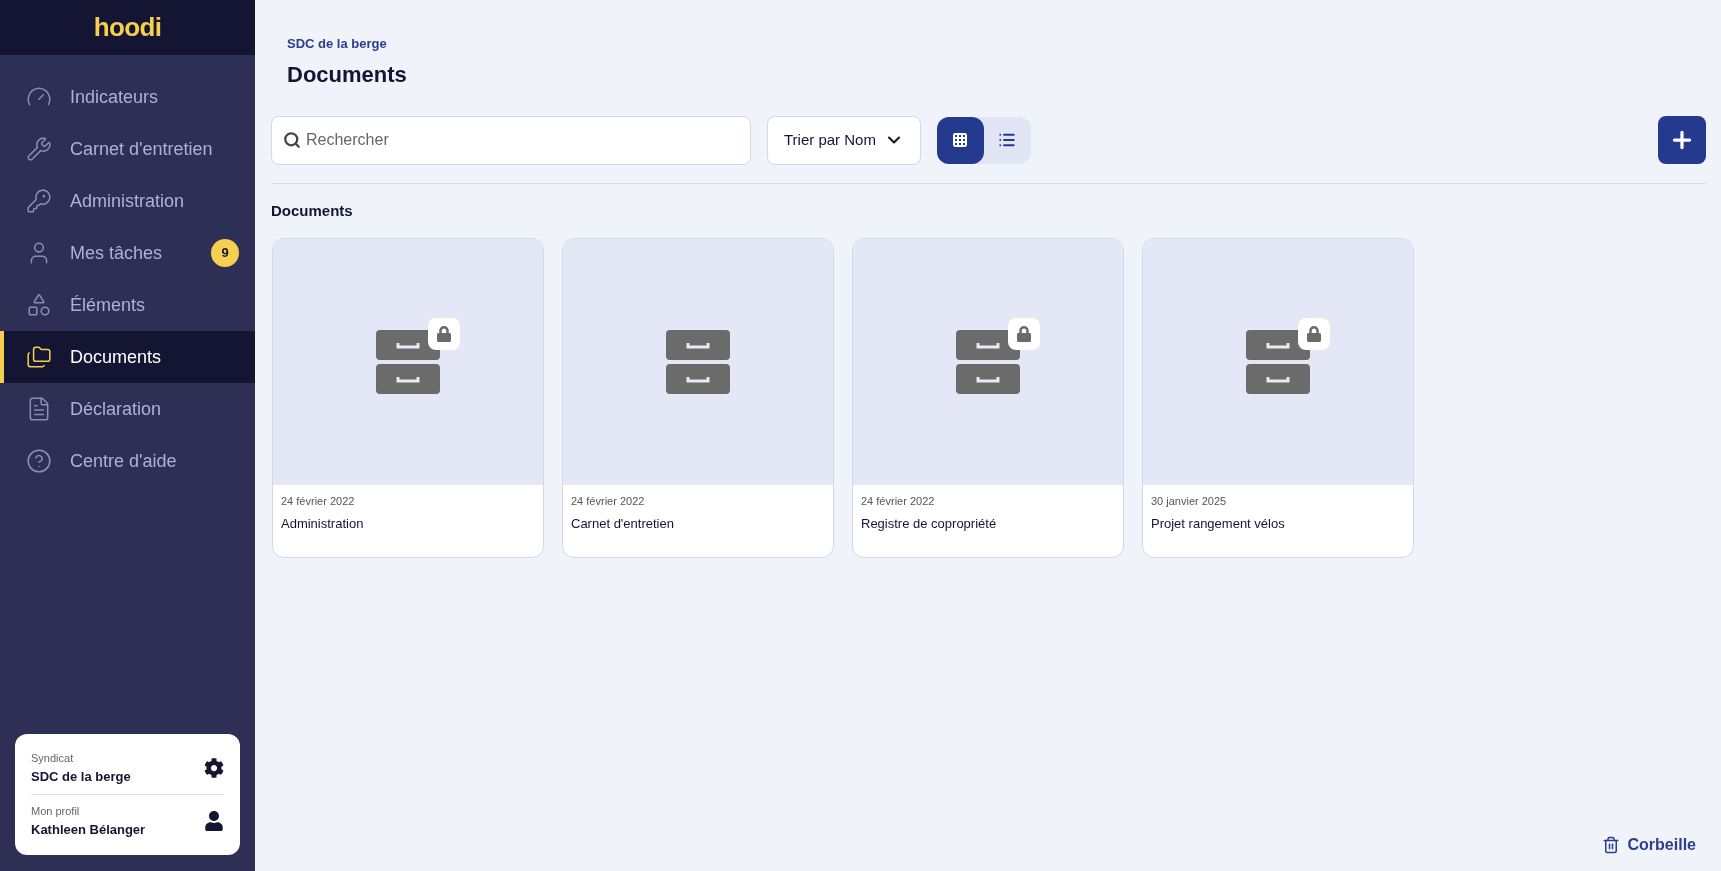  I want to click on page-title: Documents, so click(347, 74).